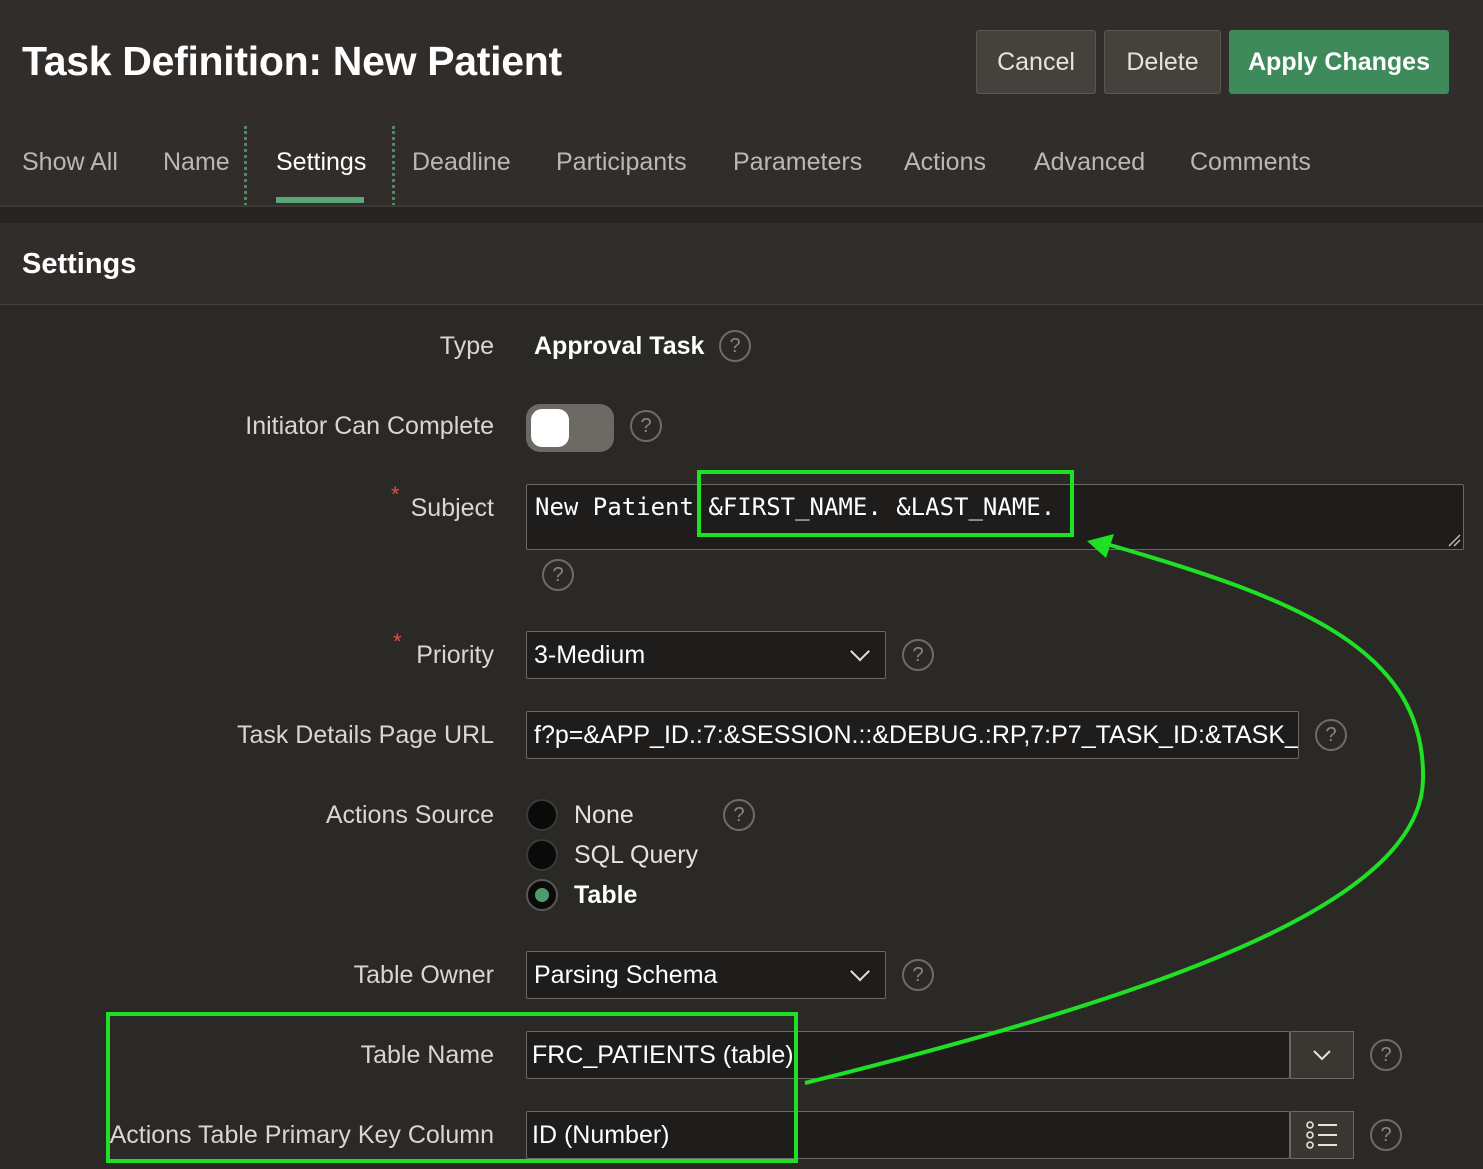 This screenshot has width=1483, height=1169. I want to click on priority-value: 3-Medium, so click(590, 654).